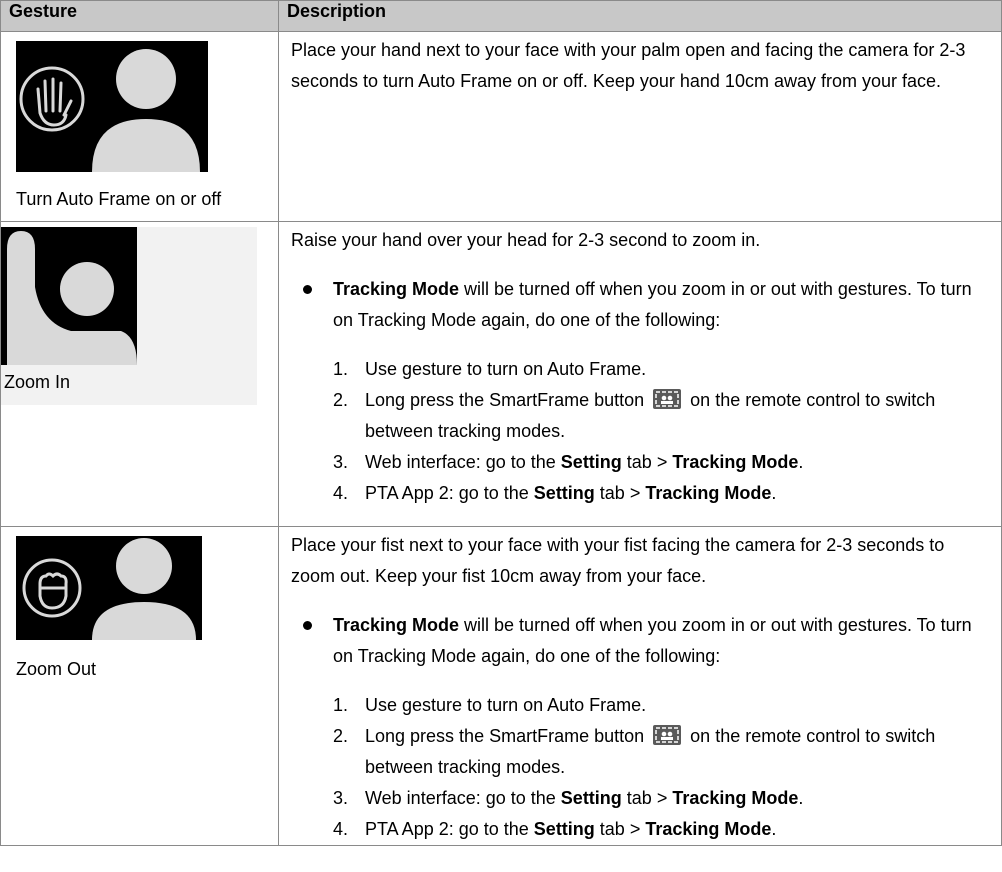  Describe the element at coordinates (119, 199) in the screenshot. I see `gesture-label: Turn Auto Frame on or off` at that location.